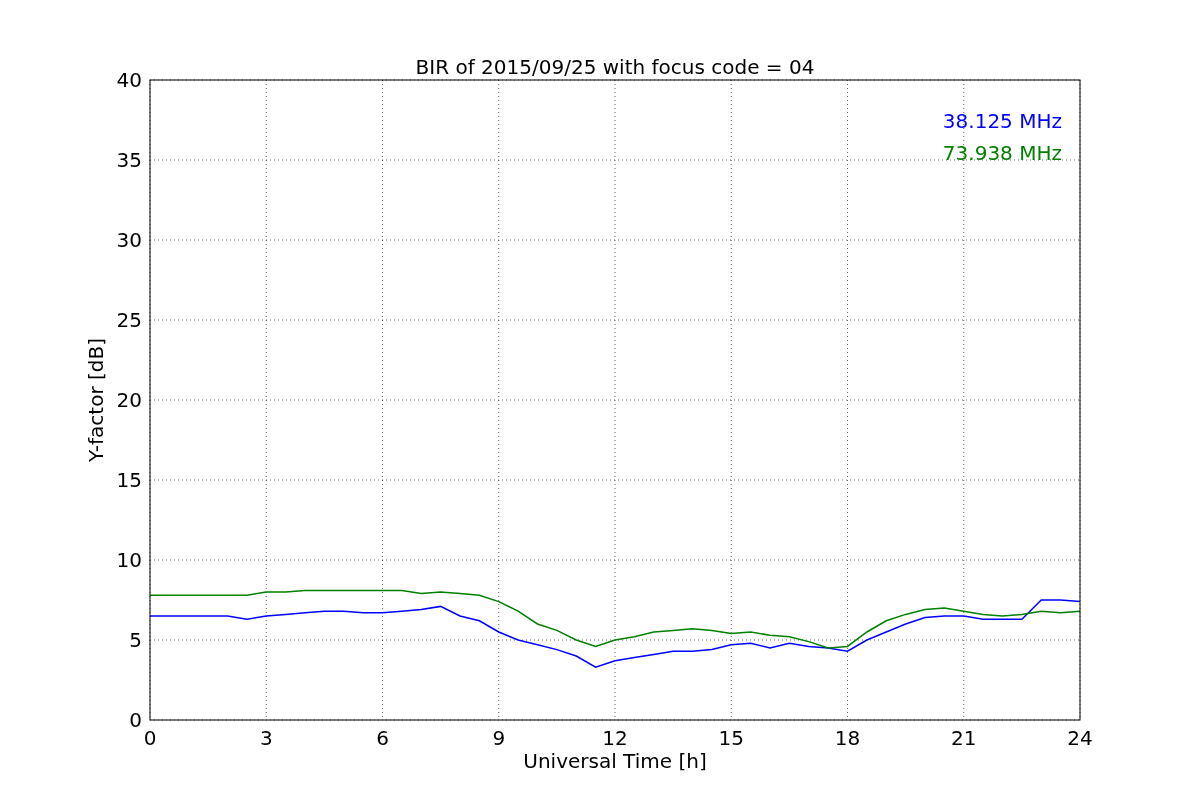  I want to click on x-tick-label: 9, so click(499, 738).